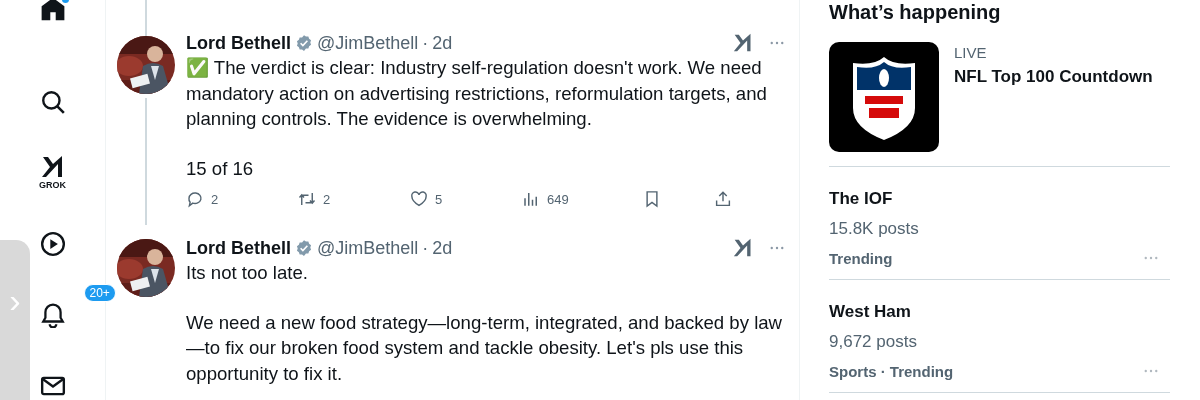  I want to click on views-count: 649, so click(558, 199).